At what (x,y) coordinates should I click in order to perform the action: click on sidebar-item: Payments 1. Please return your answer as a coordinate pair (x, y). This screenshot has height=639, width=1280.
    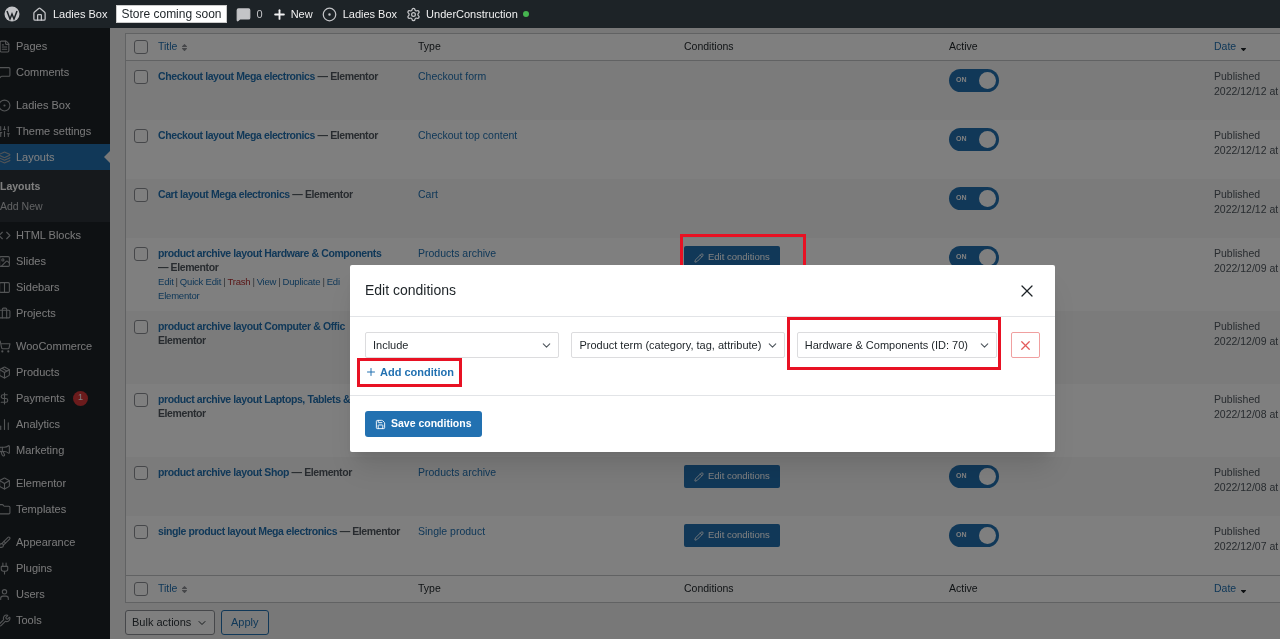
    Looking at the image, I should click on (55, 398).